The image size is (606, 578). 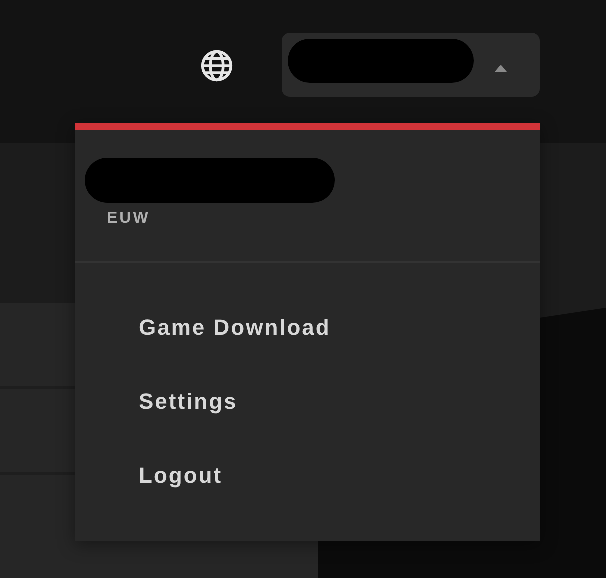 What do you see at coordinates (128, 219) in the screenshot?
I see `region-label: EUW` at bounding box center [128, 219].